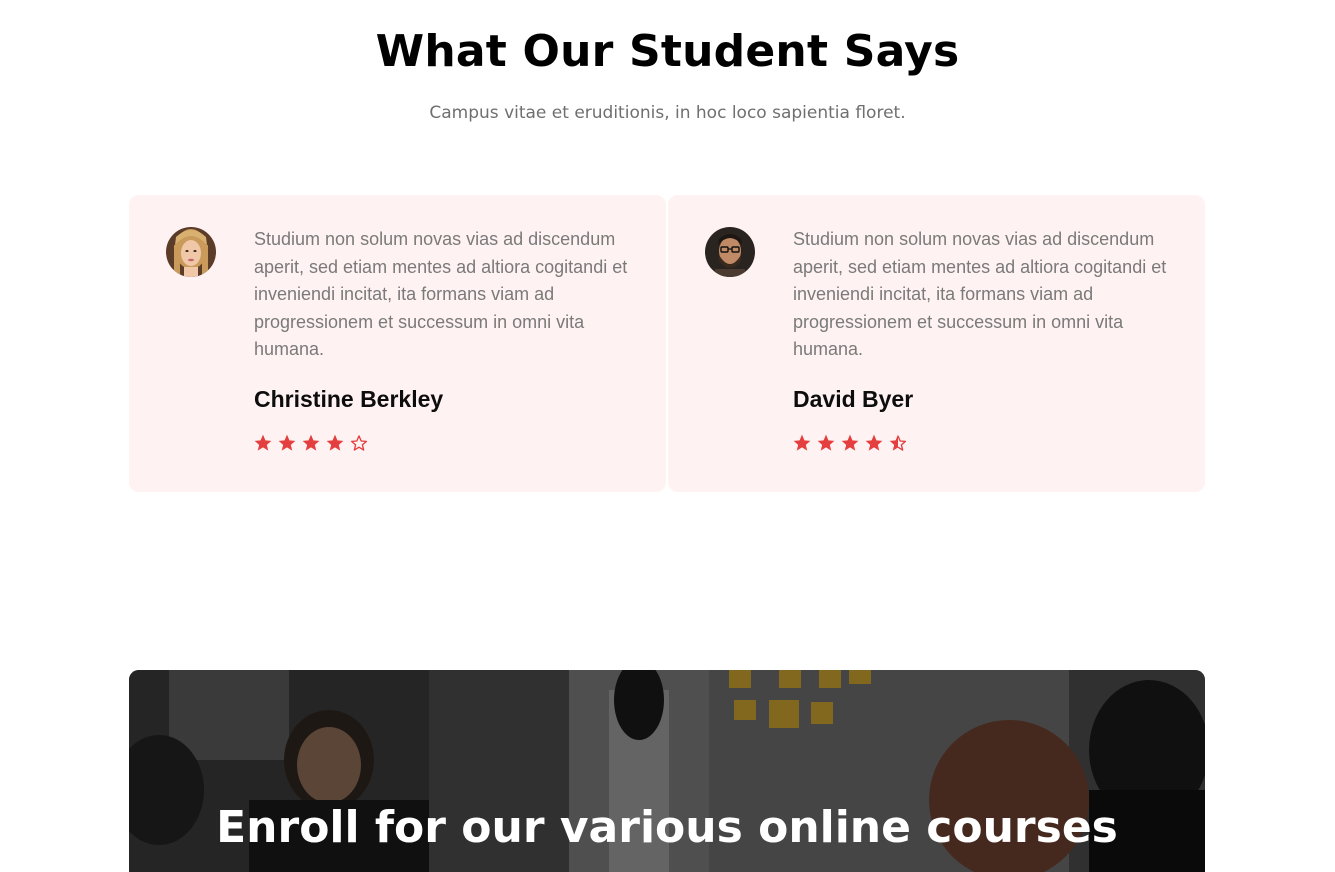 The height and width of the screenshot is (872, 1335). I want to click on section-title: What Our Student Says, so click(667, 51).